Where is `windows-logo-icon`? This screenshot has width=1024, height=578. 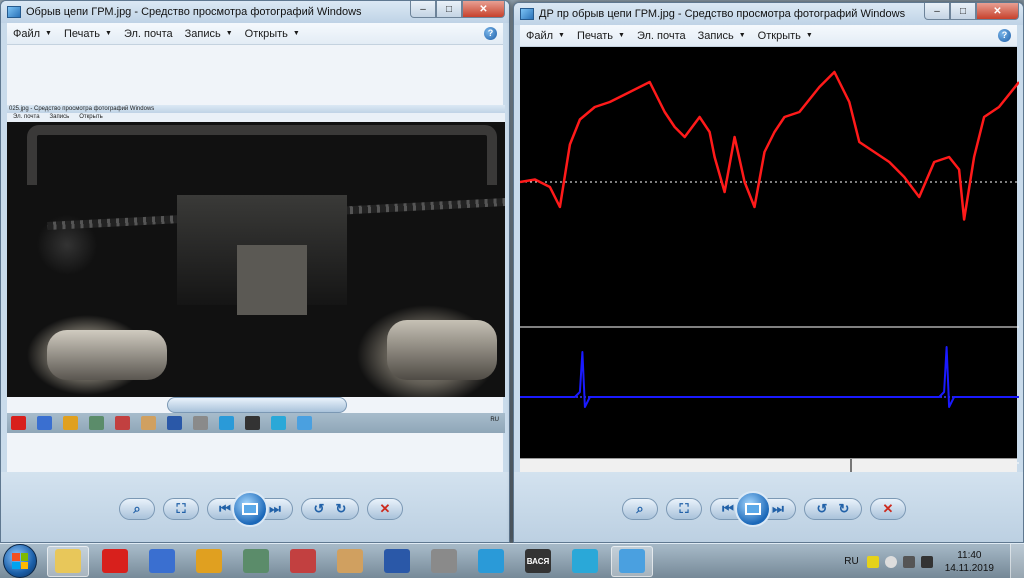 windows-logo-icon is located at coordinates (20, 561).